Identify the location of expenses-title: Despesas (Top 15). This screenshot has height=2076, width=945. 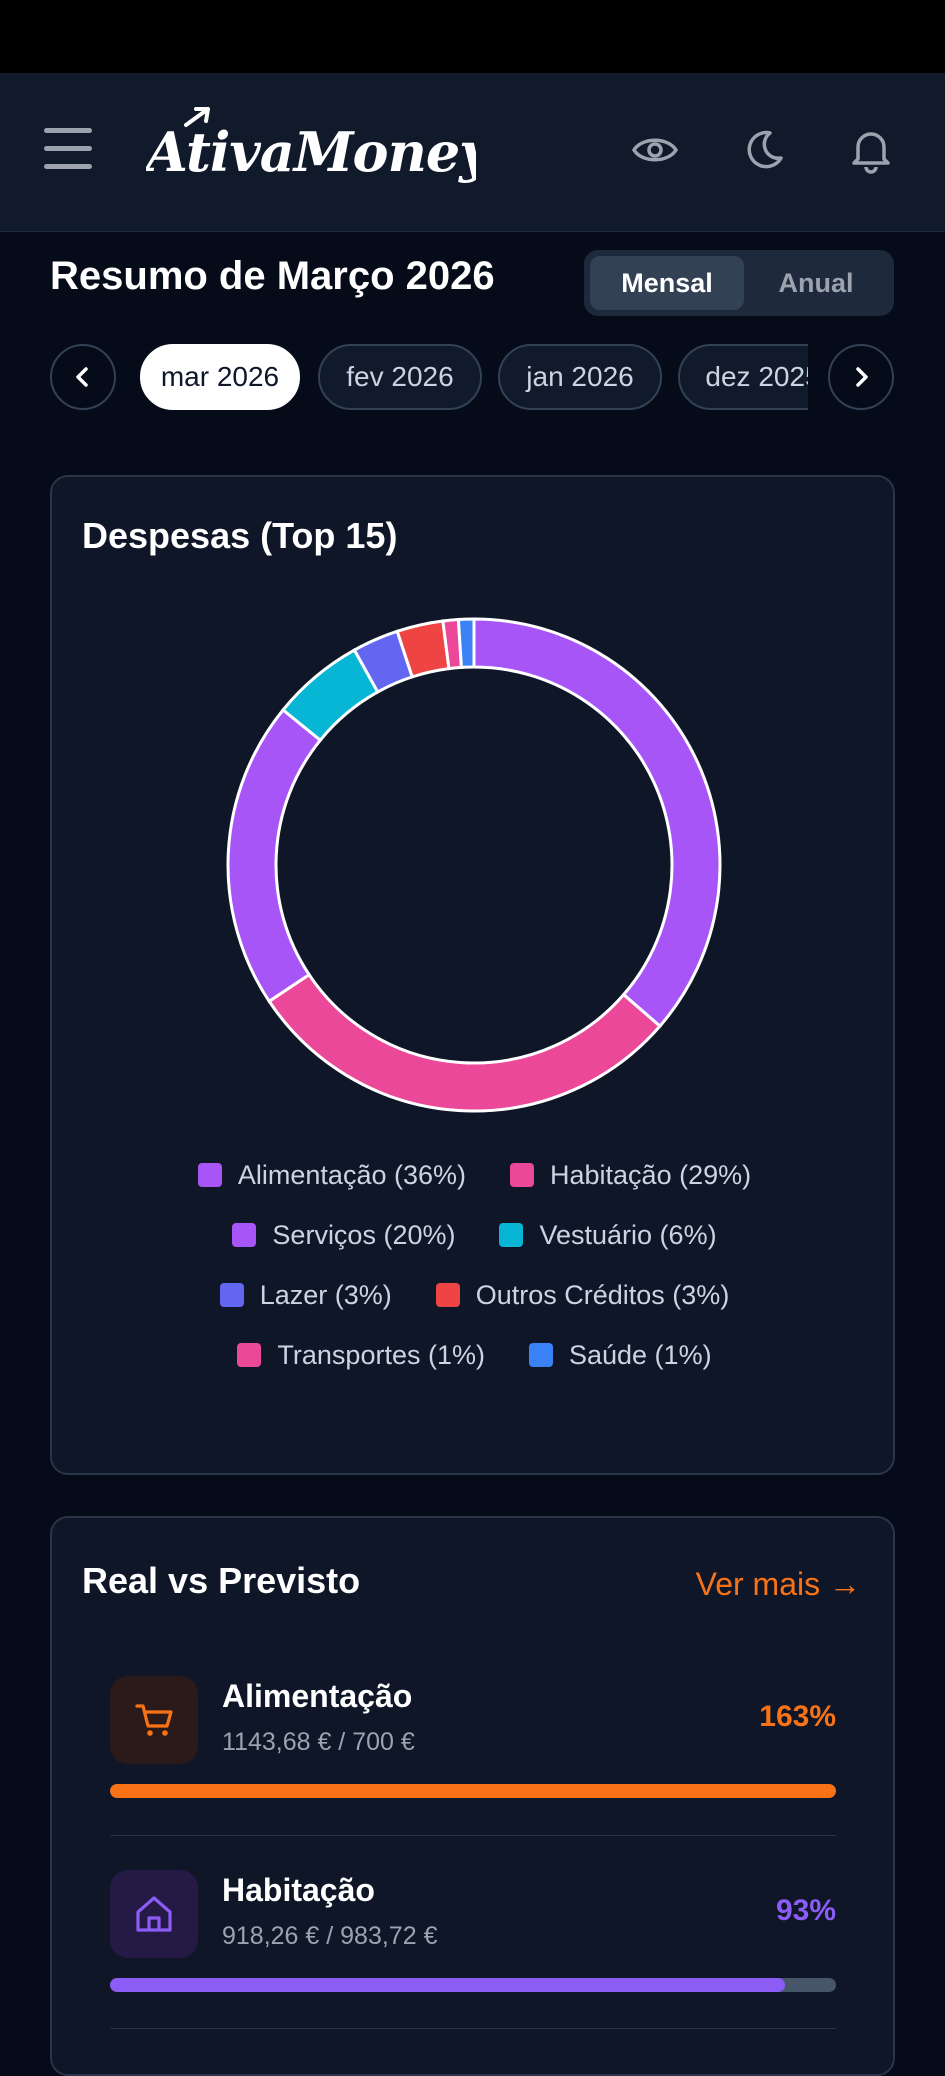
(240, 535).